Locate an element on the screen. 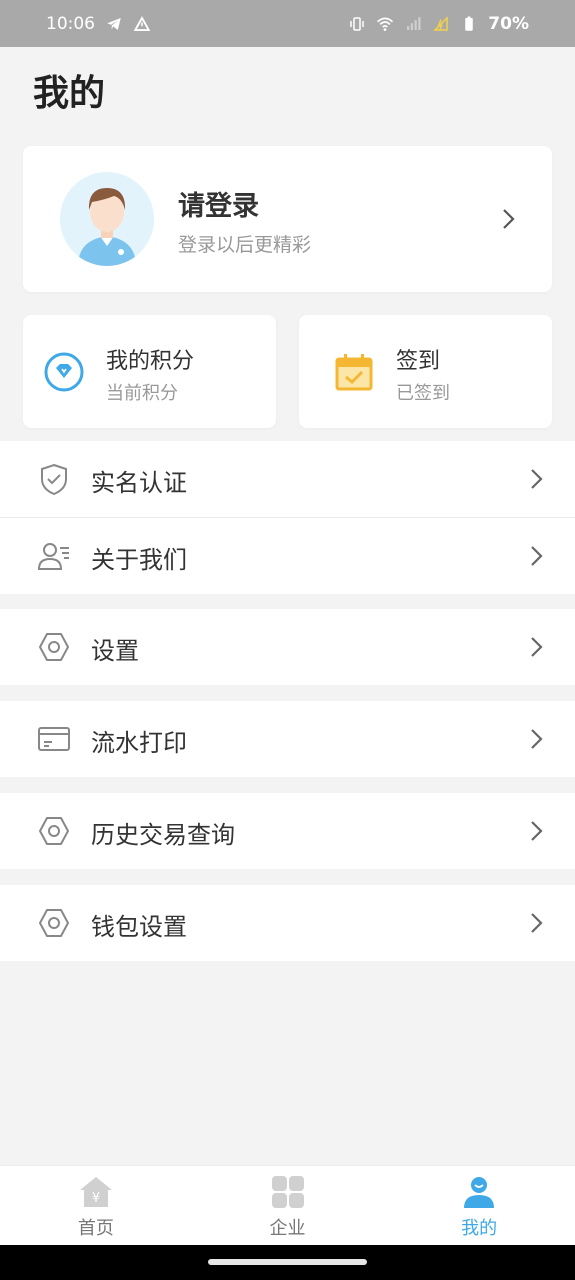 Image resolution: width=575 pixels, height=1280 pixels. shield-check-icon is located at coordinates (54, 479).